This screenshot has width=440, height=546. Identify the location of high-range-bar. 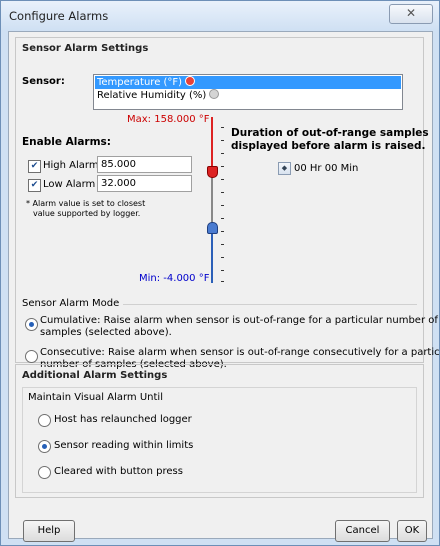
(212, 144).